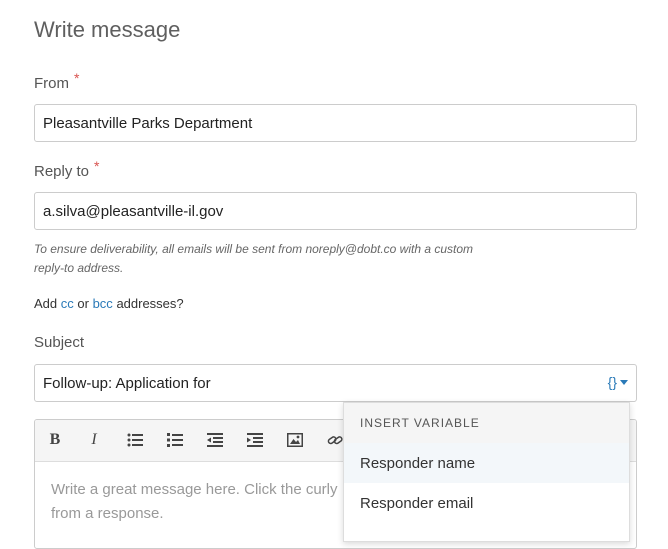 The width and height of the screenshot is (668, 549). What do you see at coordinates (51, 83) in the screenshot?
I see `from-label-text: From` at bounding box center [51, 83].